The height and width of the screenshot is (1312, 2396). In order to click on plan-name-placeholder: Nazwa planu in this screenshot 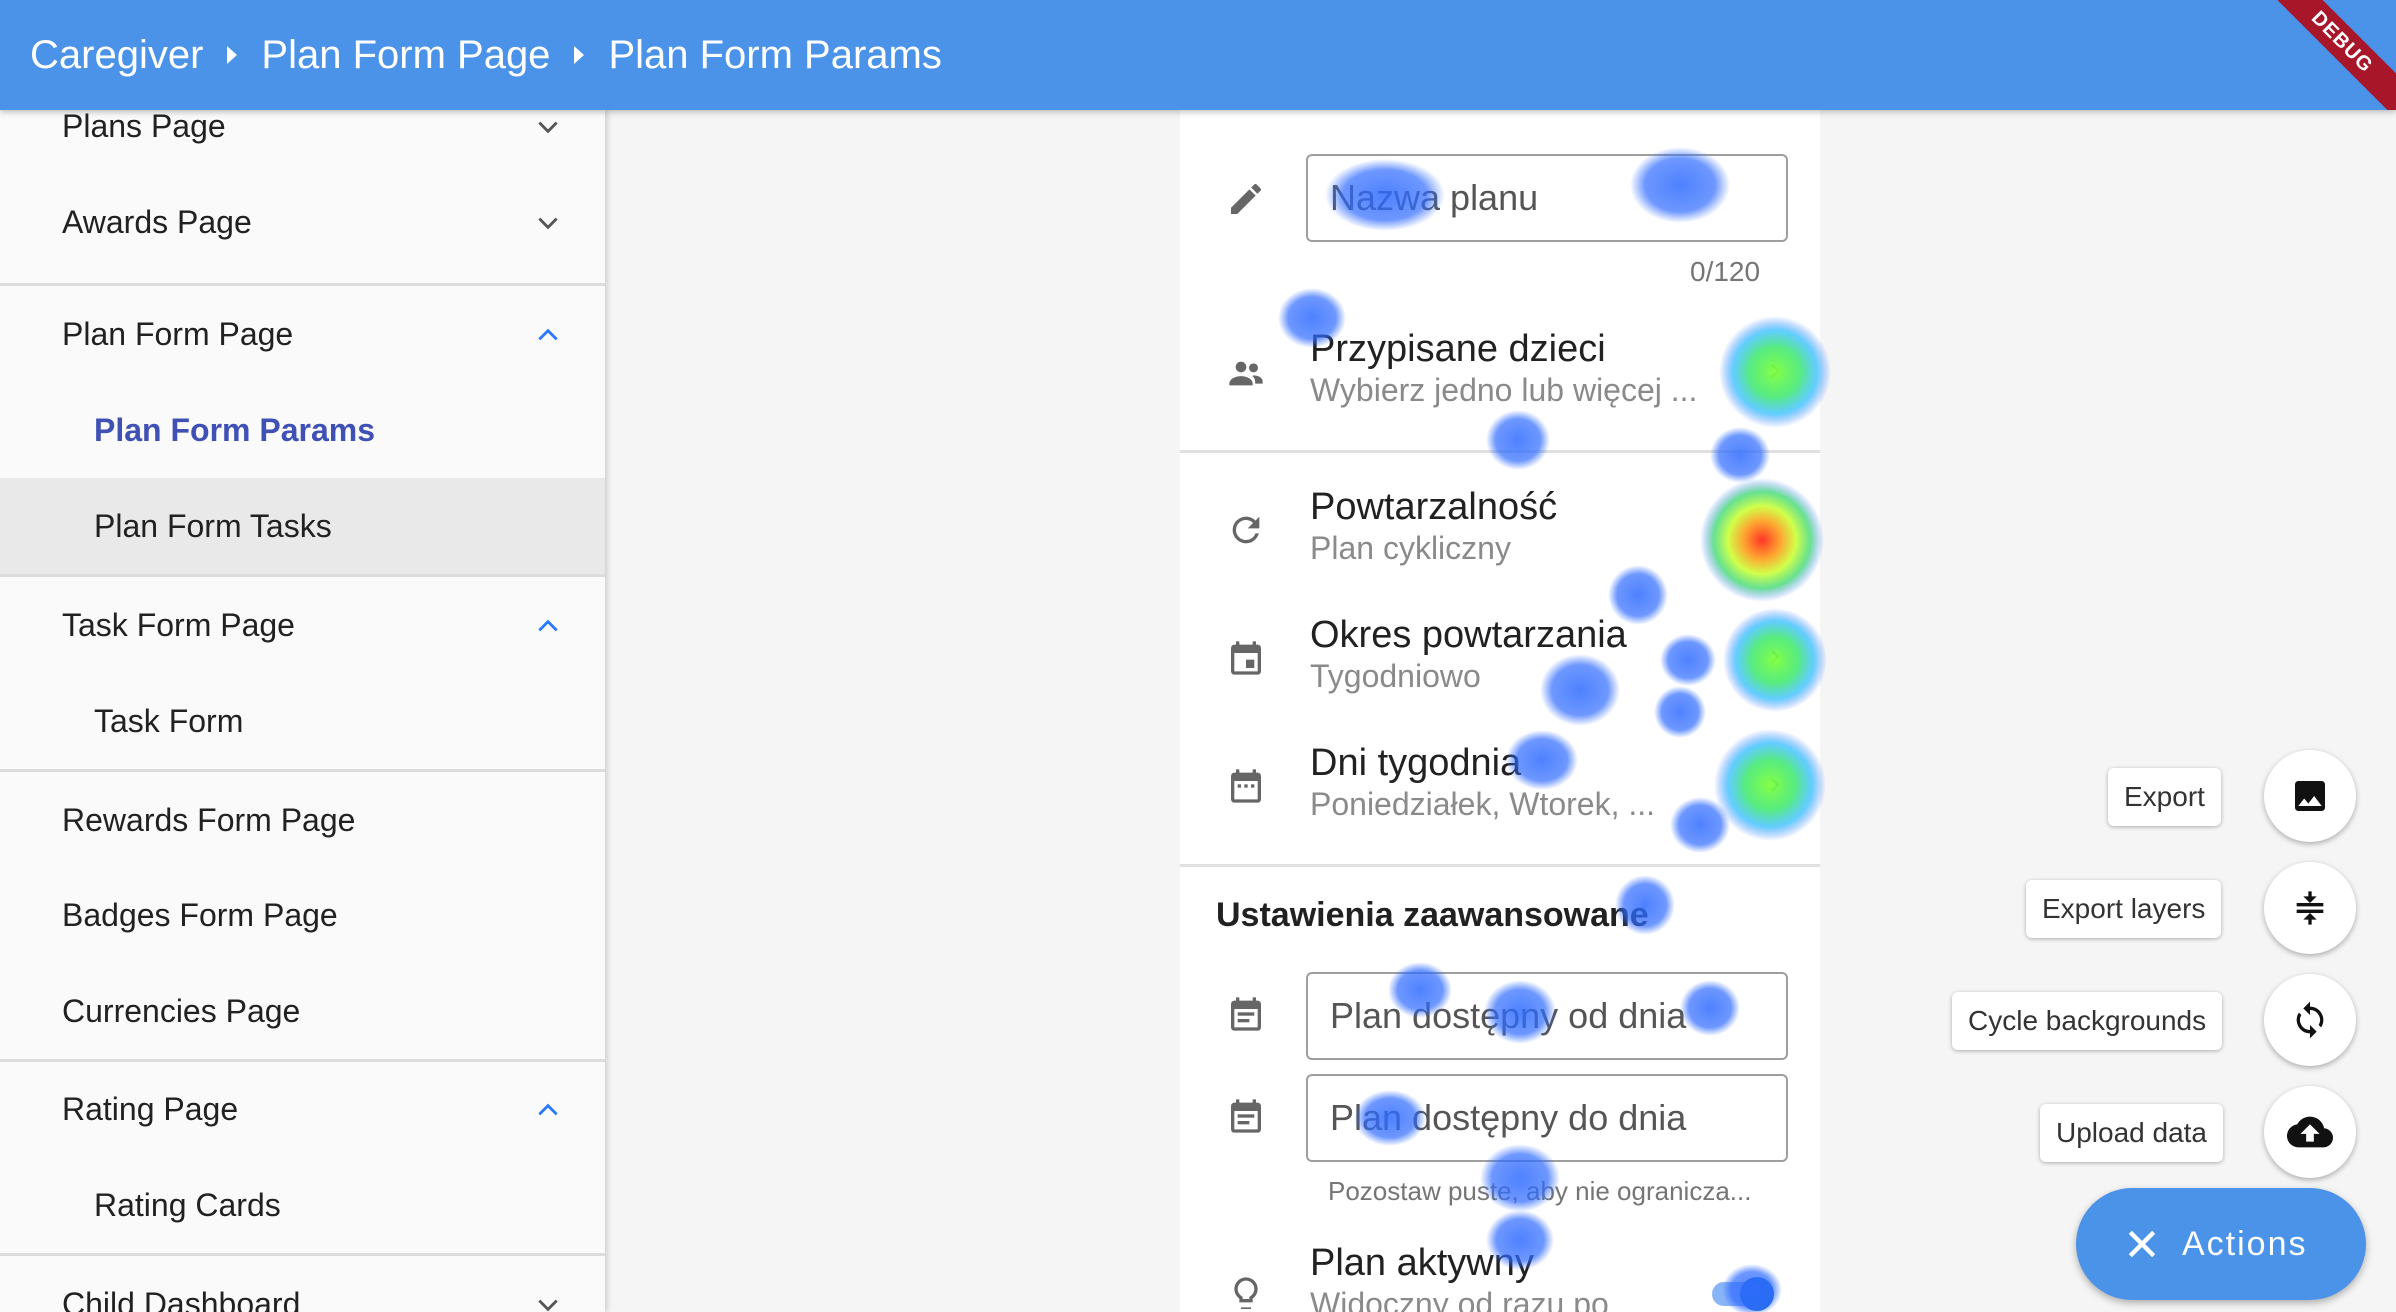, I will do `click(1434, 197)`.